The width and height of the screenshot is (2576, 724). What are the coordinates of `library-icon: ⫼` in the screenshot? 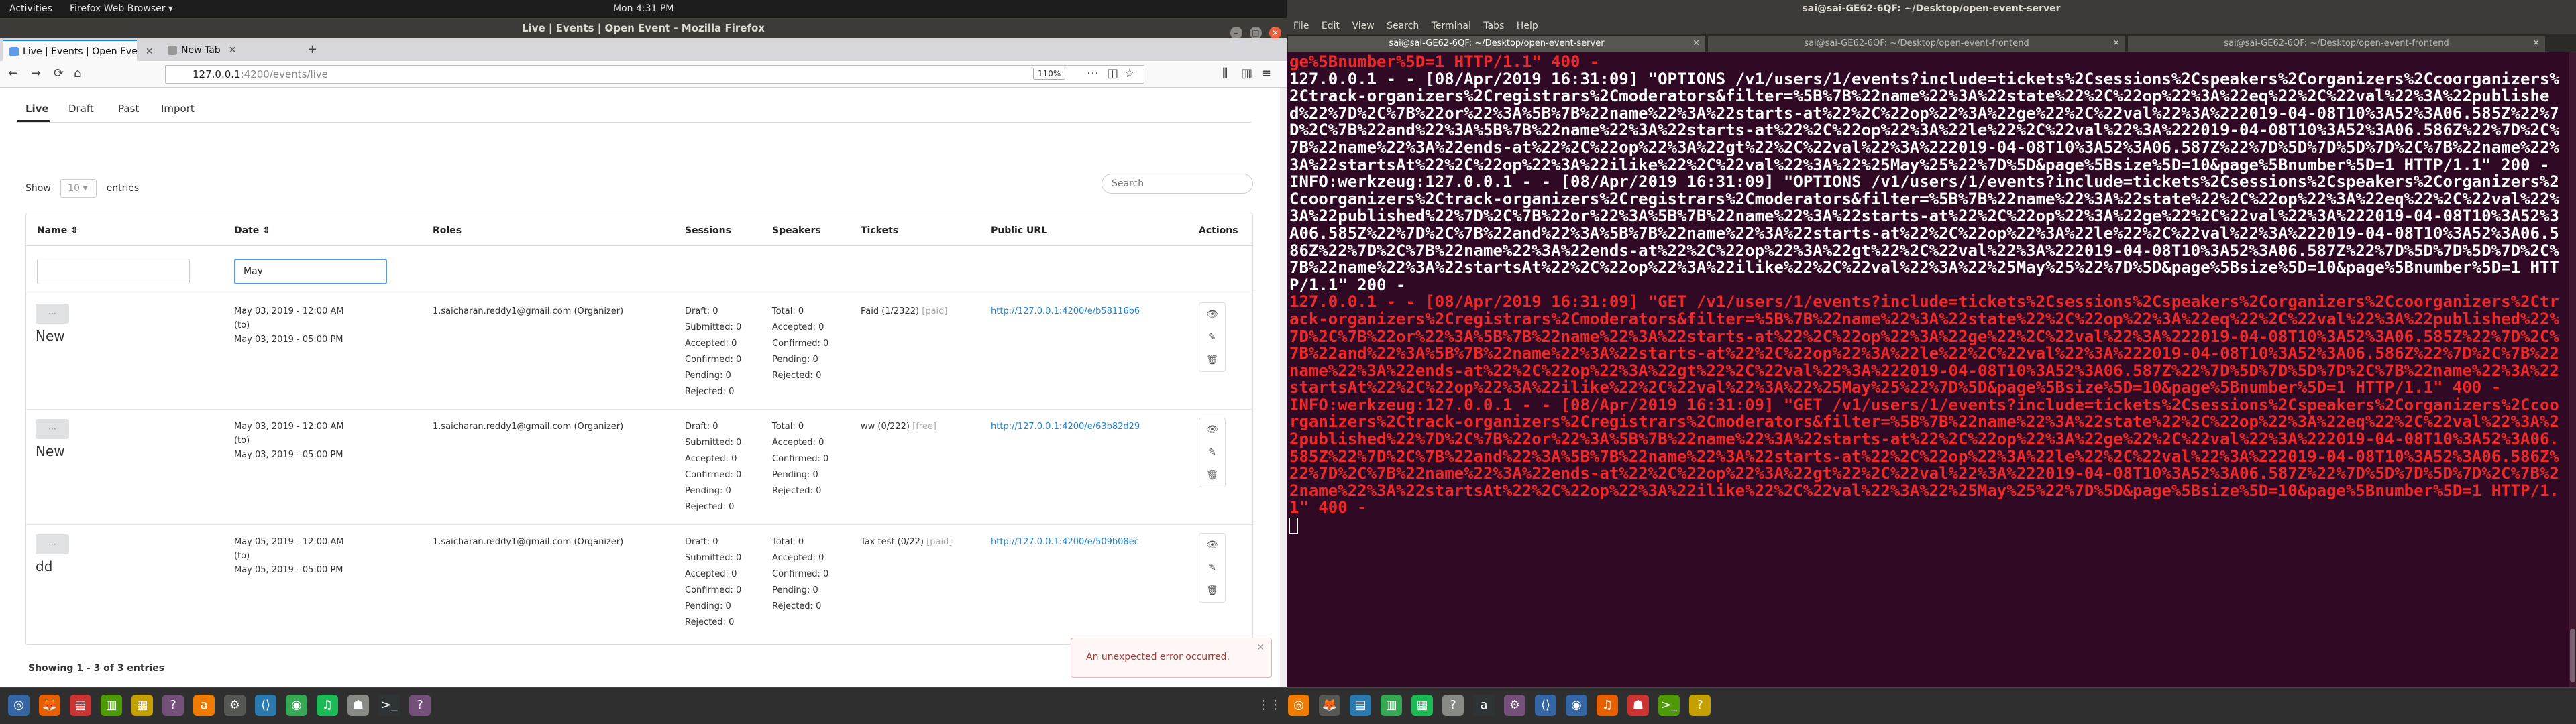 It's located at (1225, 73).